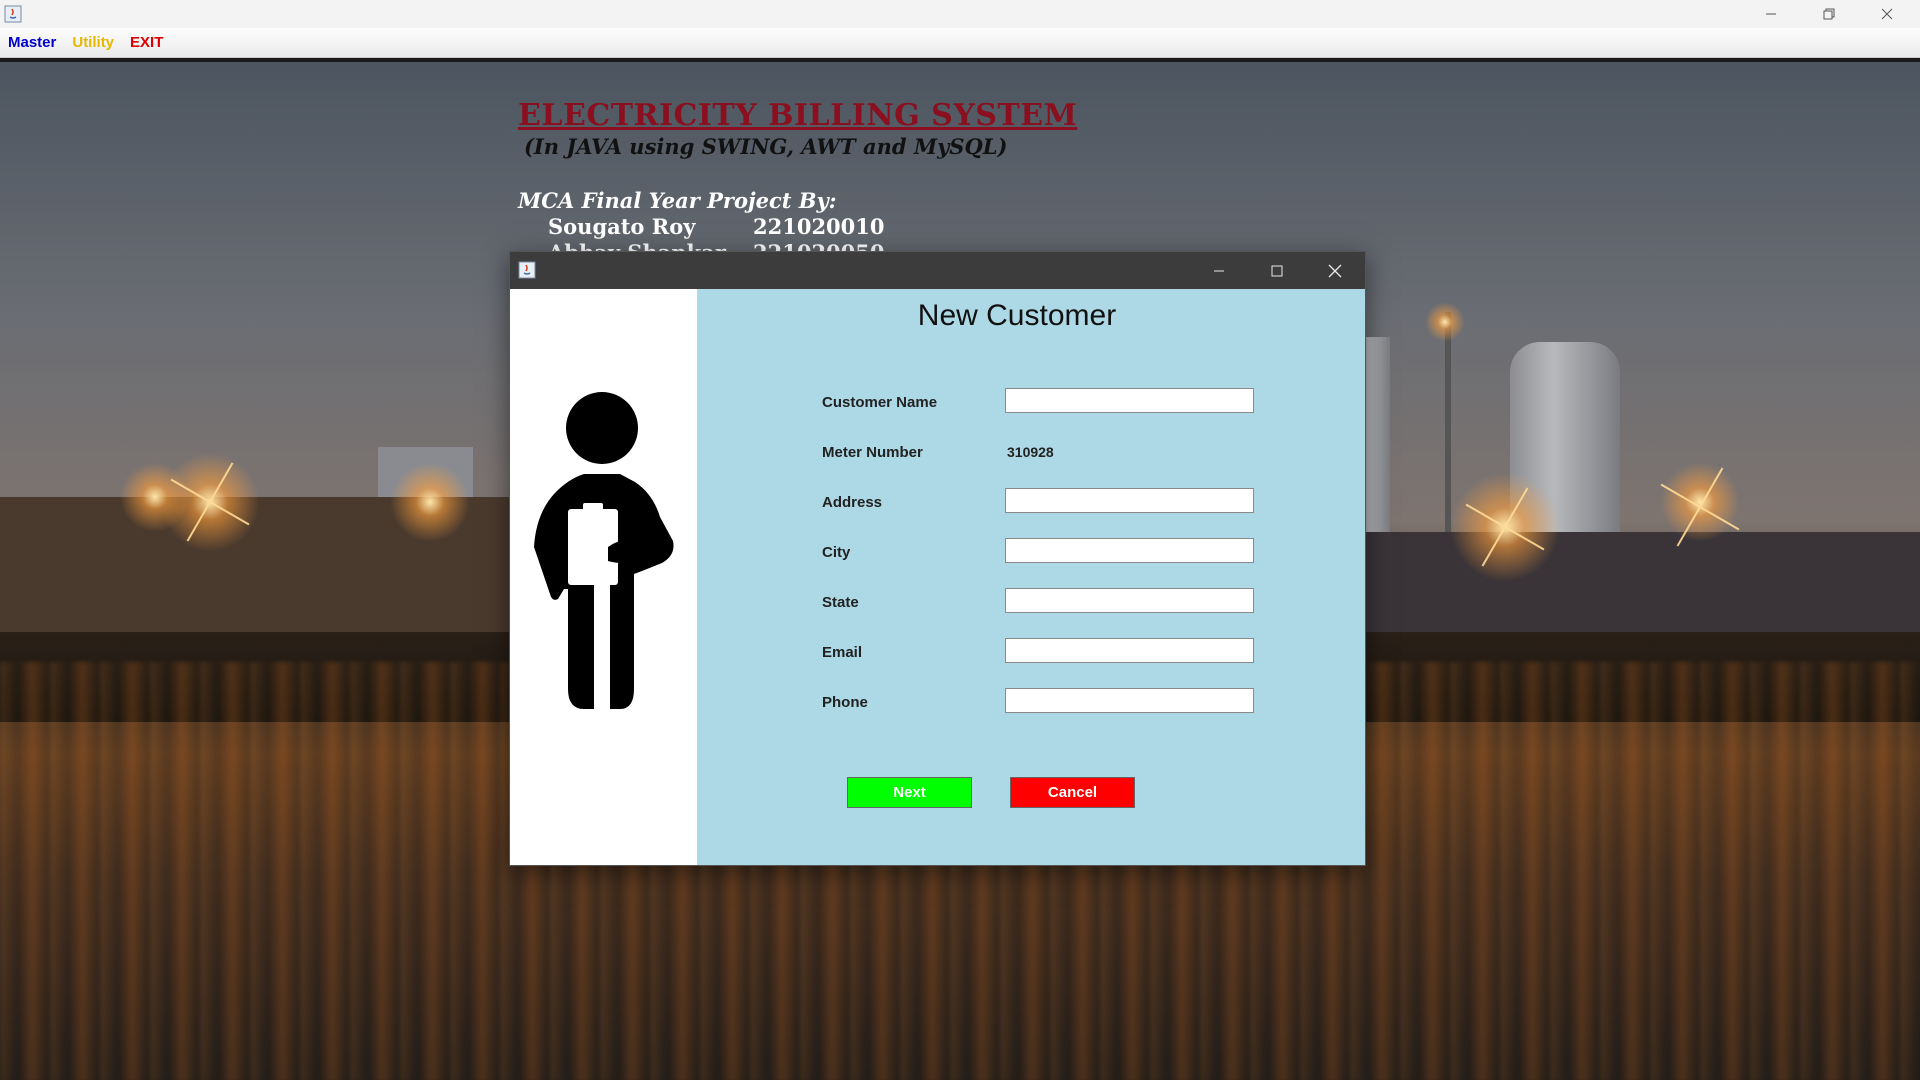 The width and height of the screenshot is (1920, 1080). What do you see at coordinates (32, 42) in the screenshot?
I see `menu-master: Master` at bounding box center [32, 42].